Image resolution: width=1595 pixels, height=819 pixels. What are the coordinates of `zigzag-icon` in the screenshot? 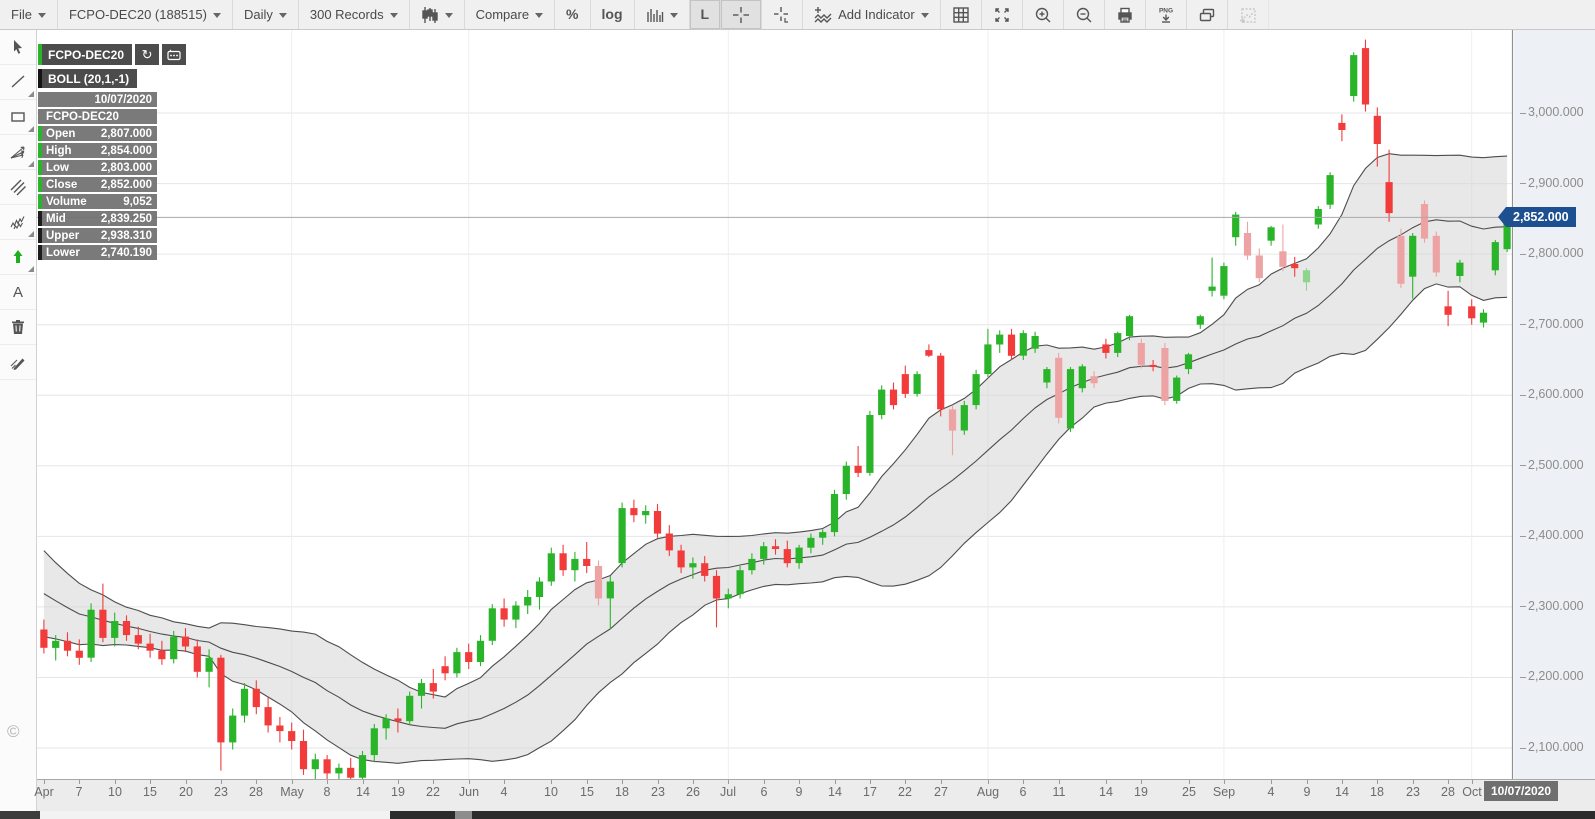 It's located at (18, 222).